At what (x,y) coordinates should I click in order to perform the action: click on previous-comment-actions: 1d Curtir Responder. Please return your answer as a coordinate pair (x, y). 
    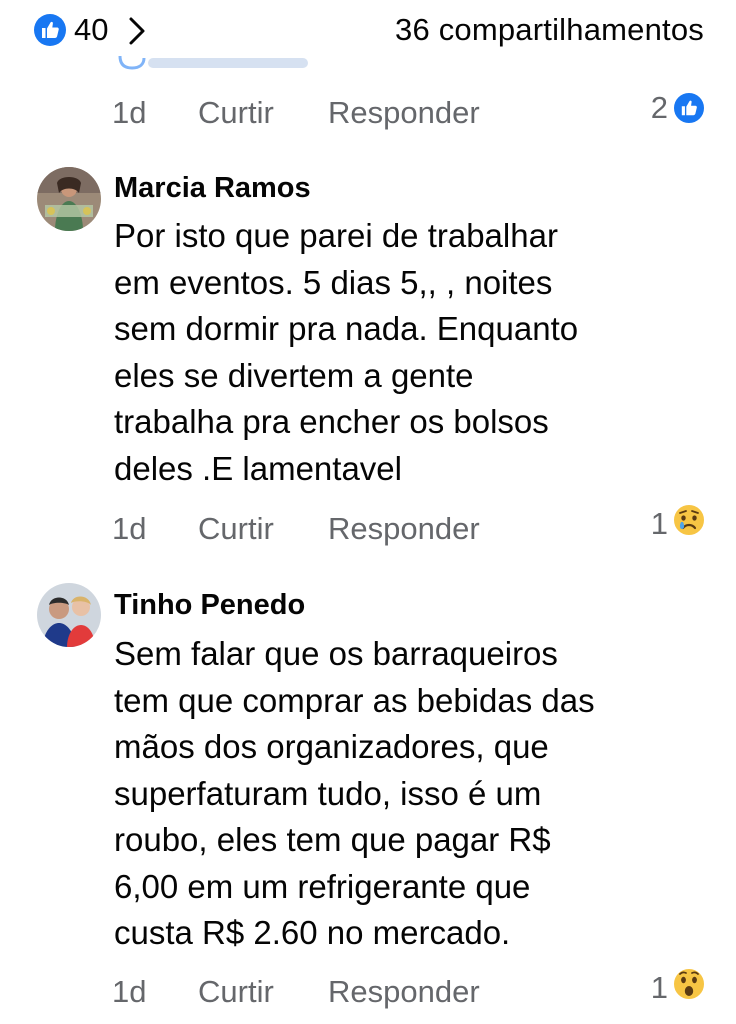
    Looking at the image, I should click on (296, 113).